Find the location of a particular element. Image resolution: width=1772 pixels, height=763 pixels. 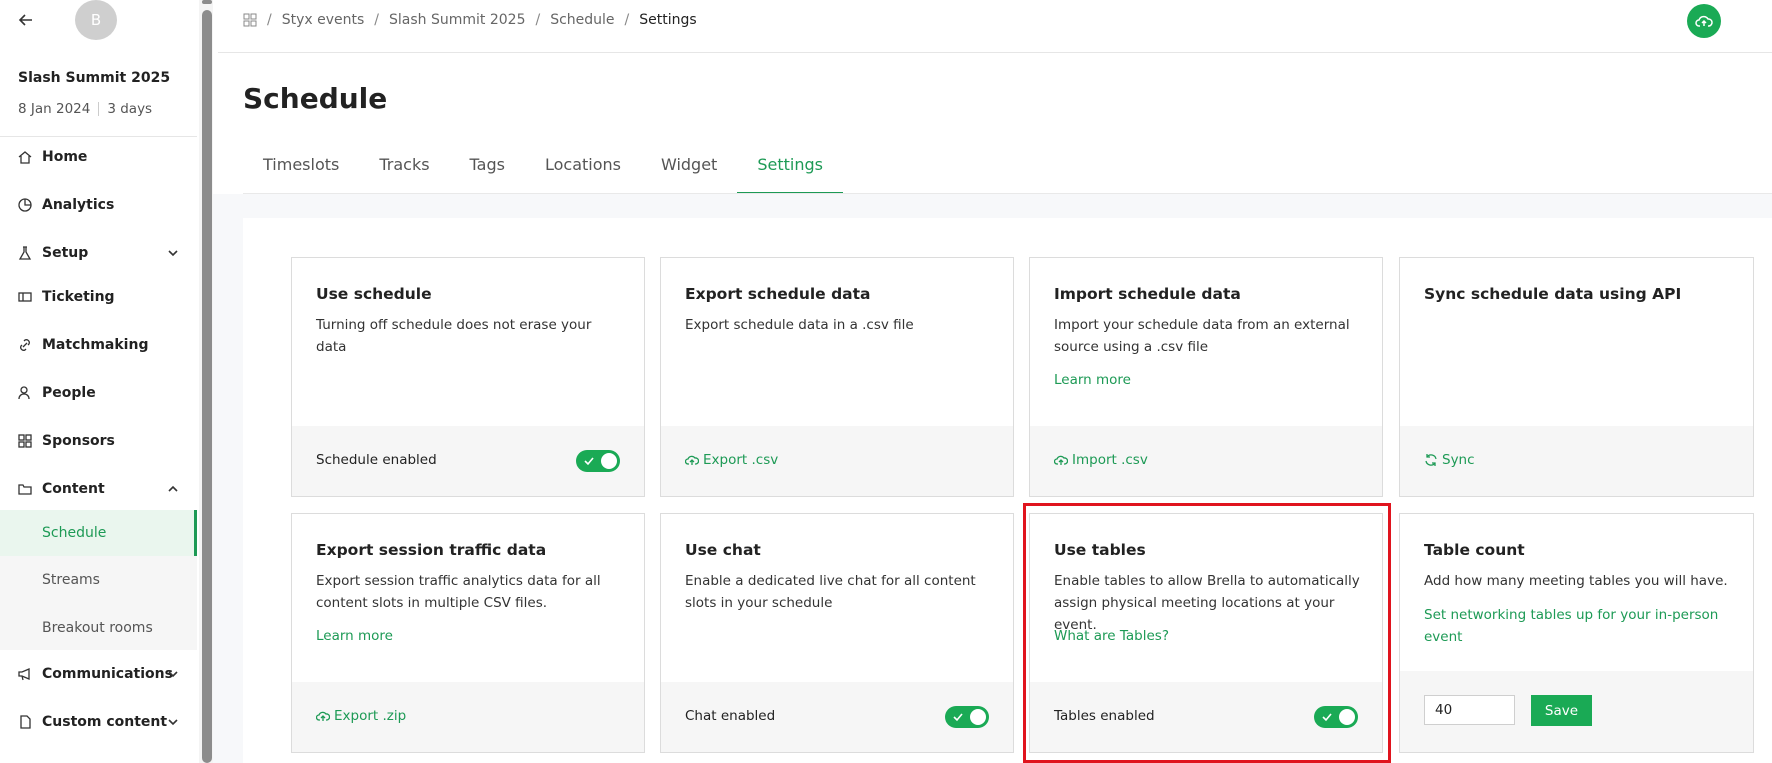

sidebar-item-label: Content is located at coordinates (73, 489).